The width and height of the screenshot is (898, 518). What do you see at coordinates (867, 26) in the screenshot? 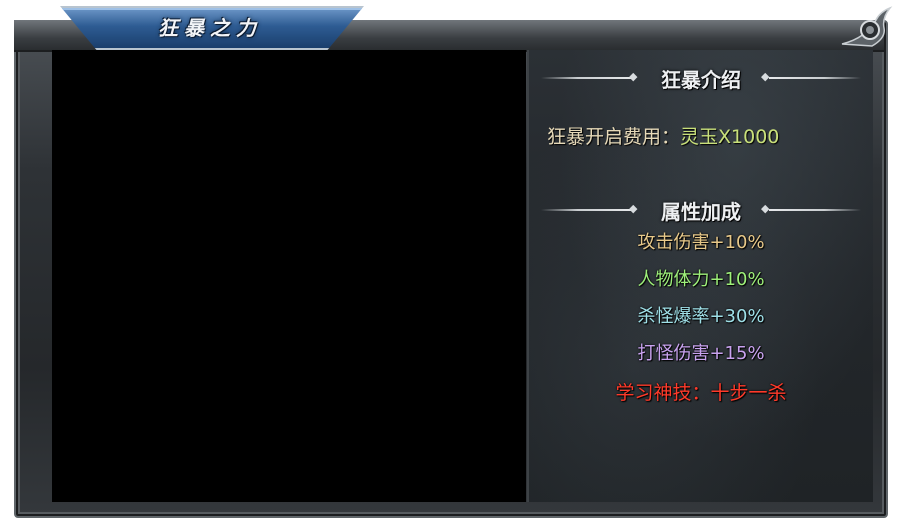
I see `corner-ornament-icon` at bounding box center [867, 26].